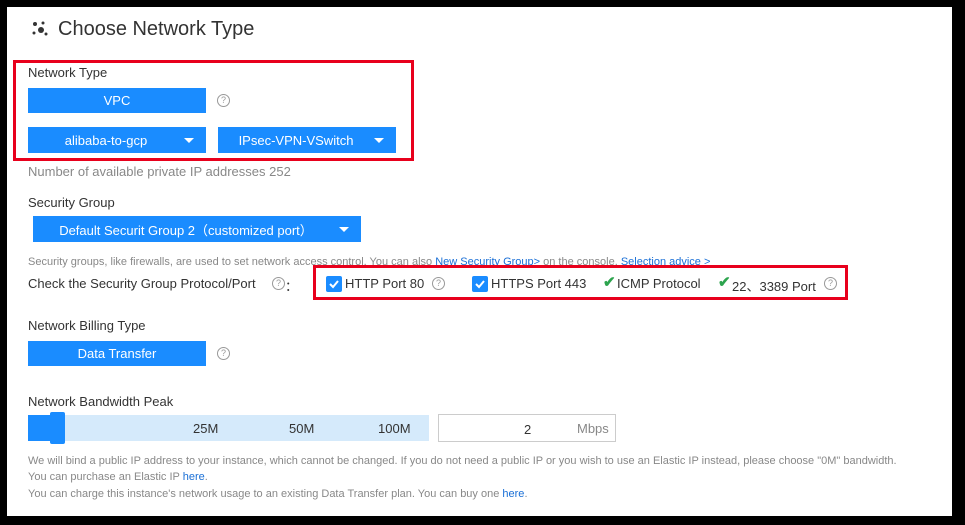 This screenshot has height=525, width=965. Describe the element at coordinates (105, 477) in the screenshot. I see `note-text: You can purchase an Elastic IP` at that location.